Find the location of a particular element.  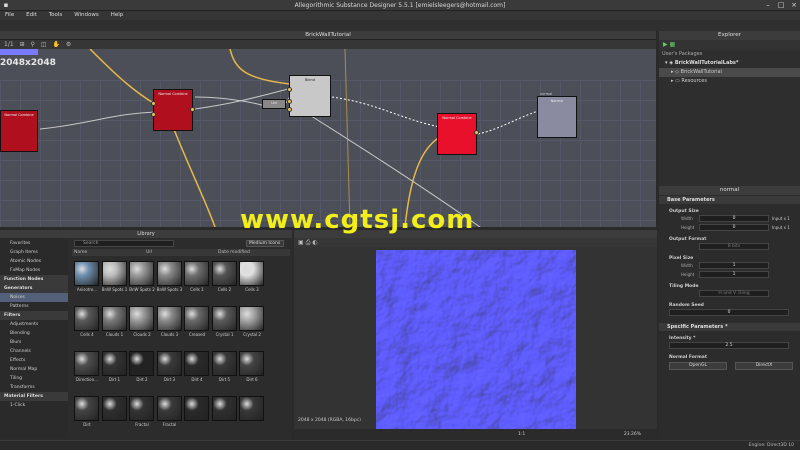

library-category-graph-items: Graph Items is located at coordinates (34, 252).